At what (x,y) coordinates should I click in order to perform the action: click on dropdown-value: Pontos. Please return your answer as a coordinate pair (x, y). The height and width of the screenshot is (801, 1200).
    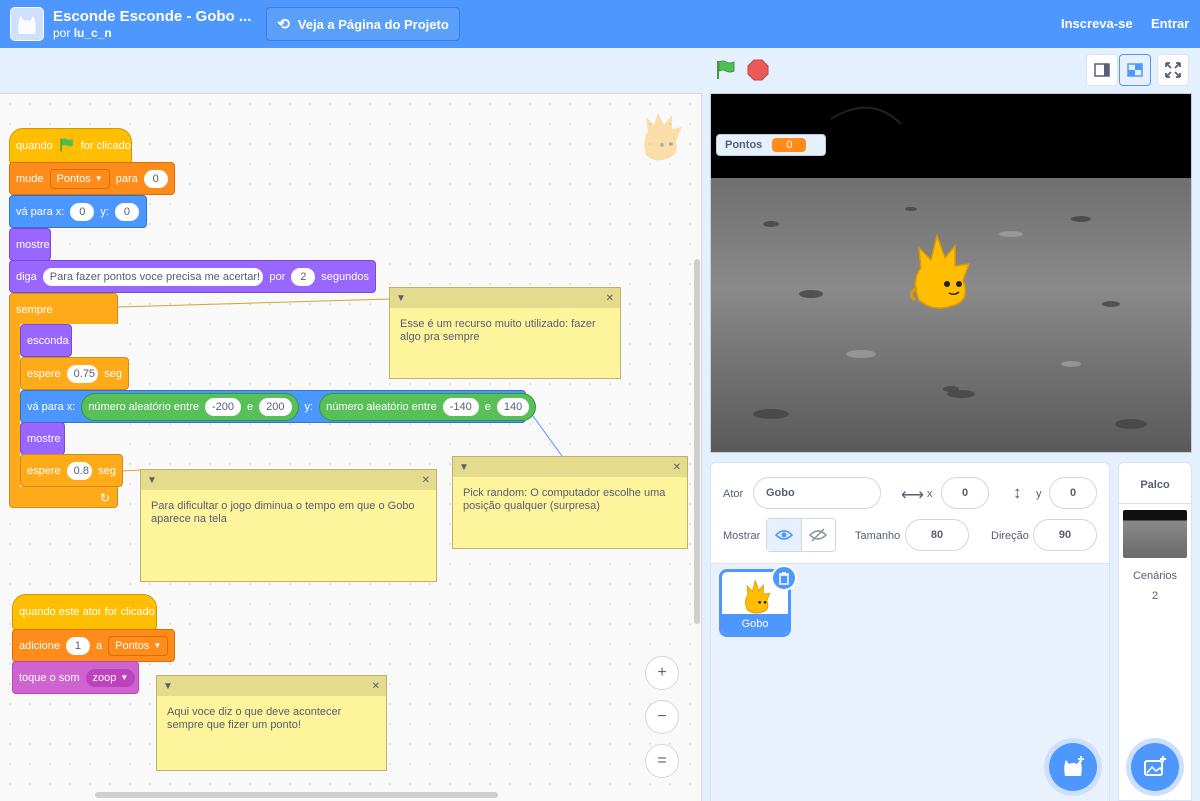
    Looking at the image, I should click on (132, 645).